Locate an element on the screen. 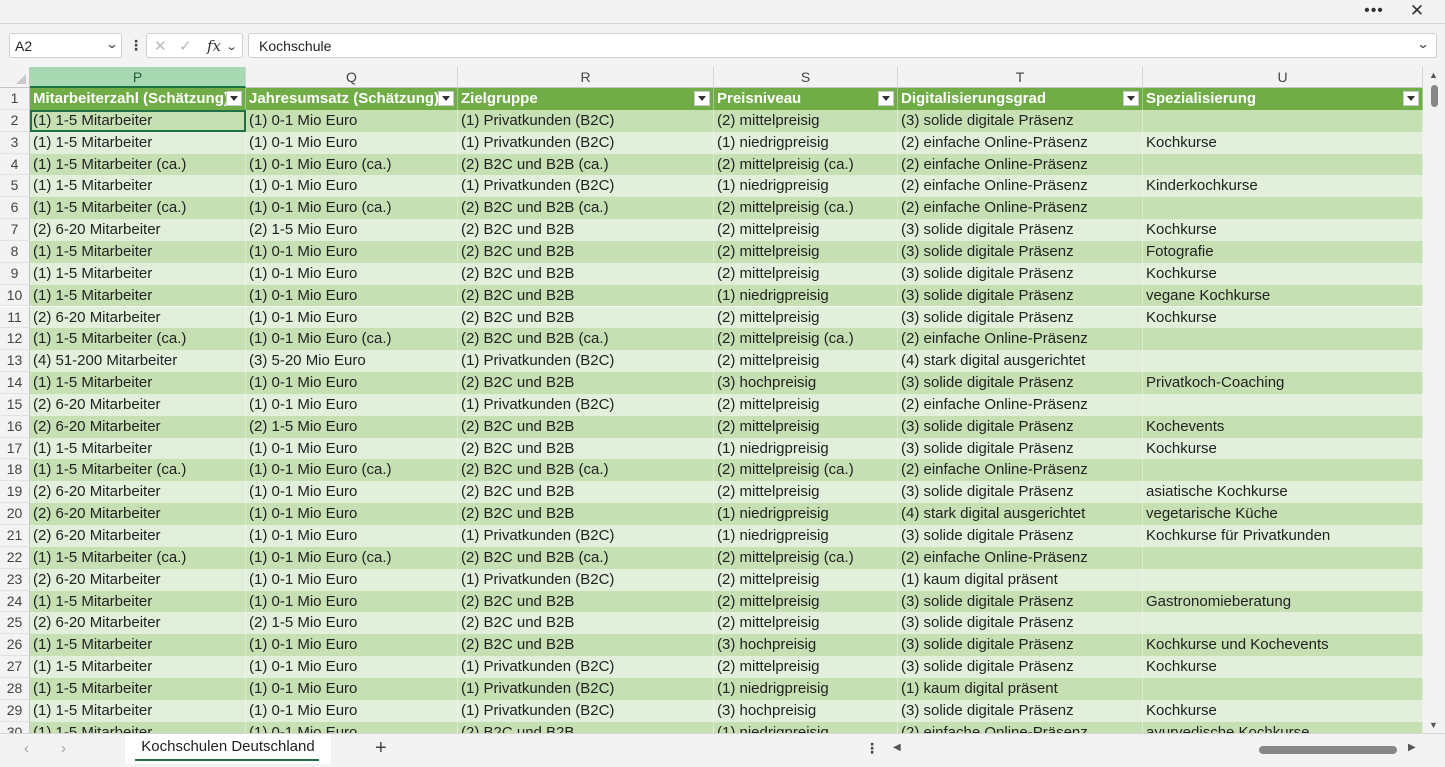 This screenshot has width=1445, height=767. row-header: 12 is located at coordinates (15, 339).